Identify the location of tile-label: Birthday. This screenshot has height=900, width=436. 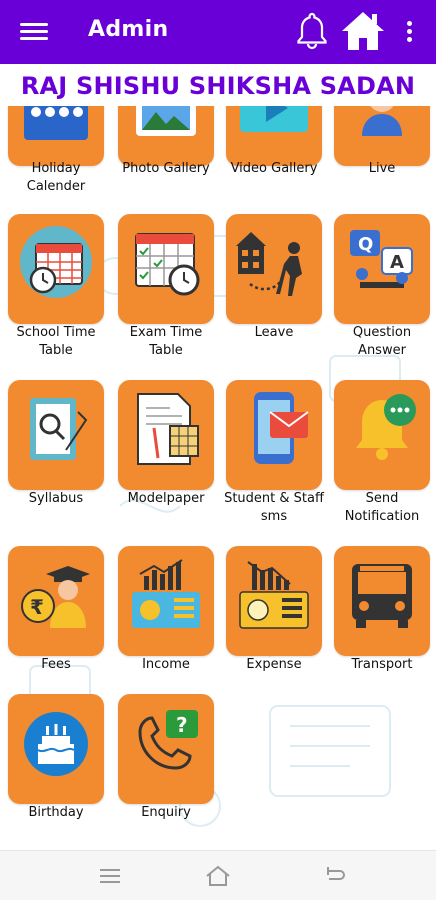
(56, 813).